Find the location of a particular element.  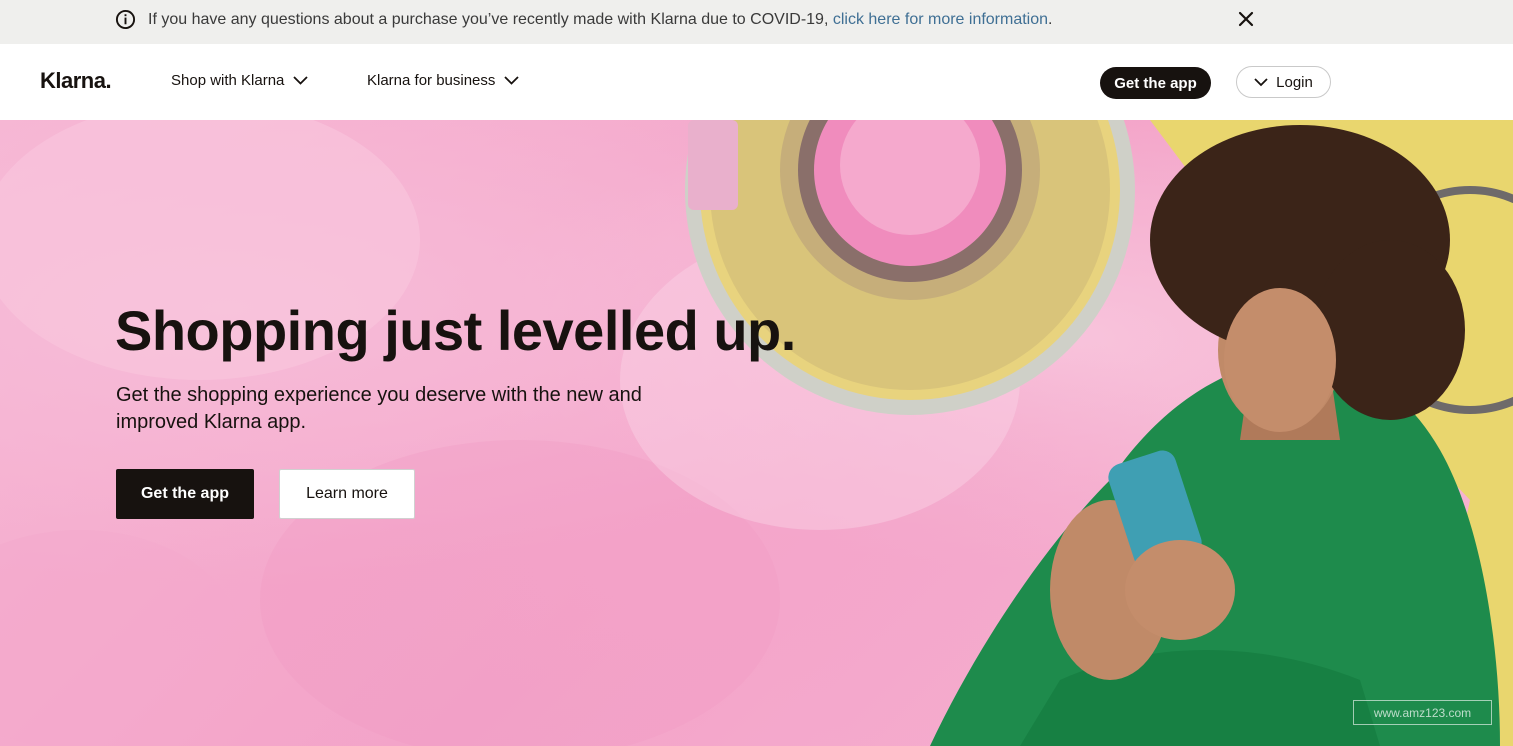

klarna-logo: Klarna. is located at coordinates (76, 81).